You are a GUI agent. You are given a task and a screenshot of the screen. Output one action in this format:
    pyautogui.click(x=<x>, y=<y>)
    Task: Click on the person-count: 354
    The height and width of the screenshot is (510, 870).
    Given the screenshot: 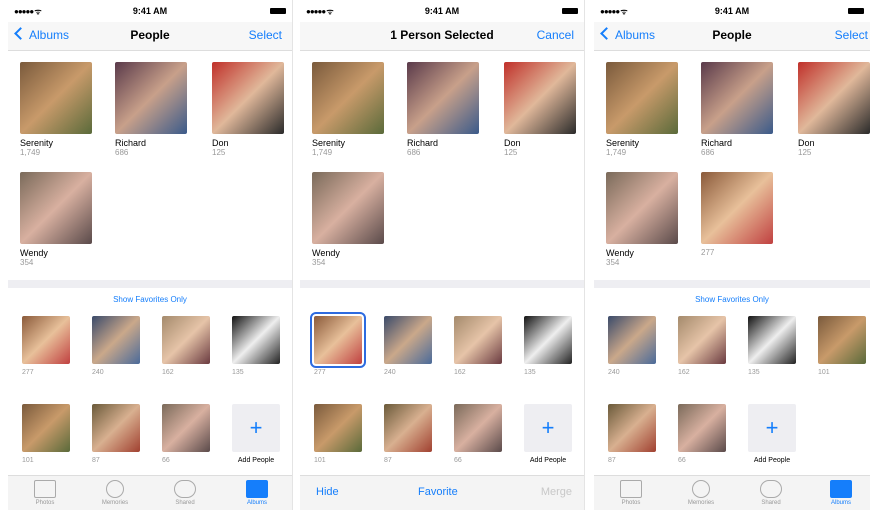 What is the action you would take?
    pyautogui.click(x=613, y=262)
    